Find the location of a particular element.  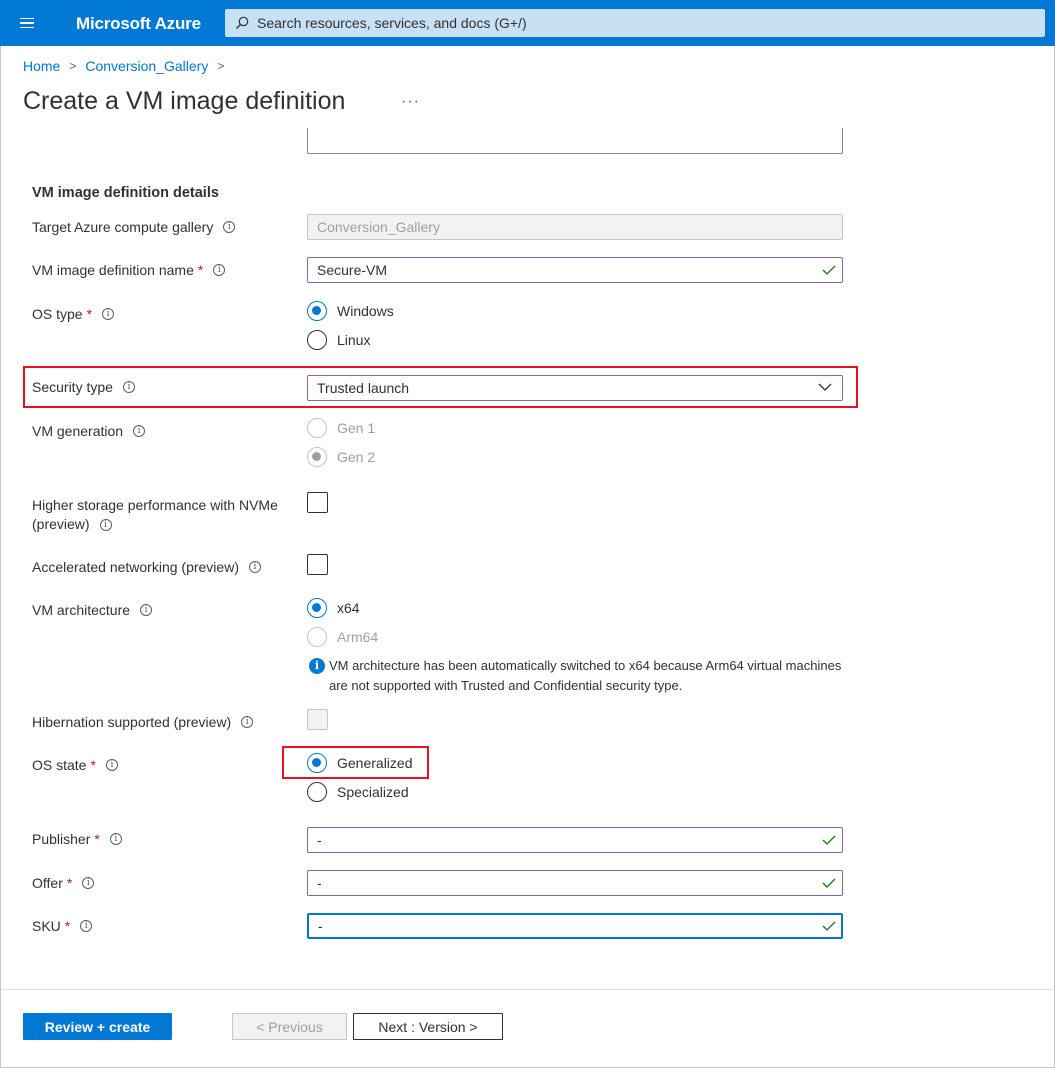

search-box is located at coordinates (635, 23).